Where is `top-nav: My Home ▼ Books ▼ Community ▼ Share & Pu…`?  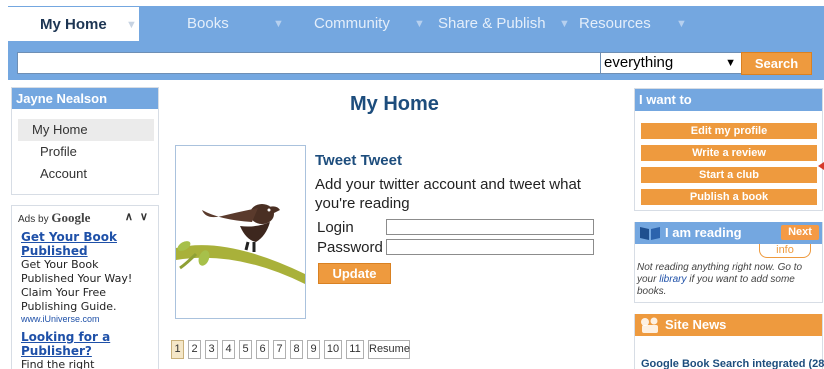
top-nav: My Home ▼ Books ▼ Community ▼ Share & Pu… is located at coordinates (416, 23).